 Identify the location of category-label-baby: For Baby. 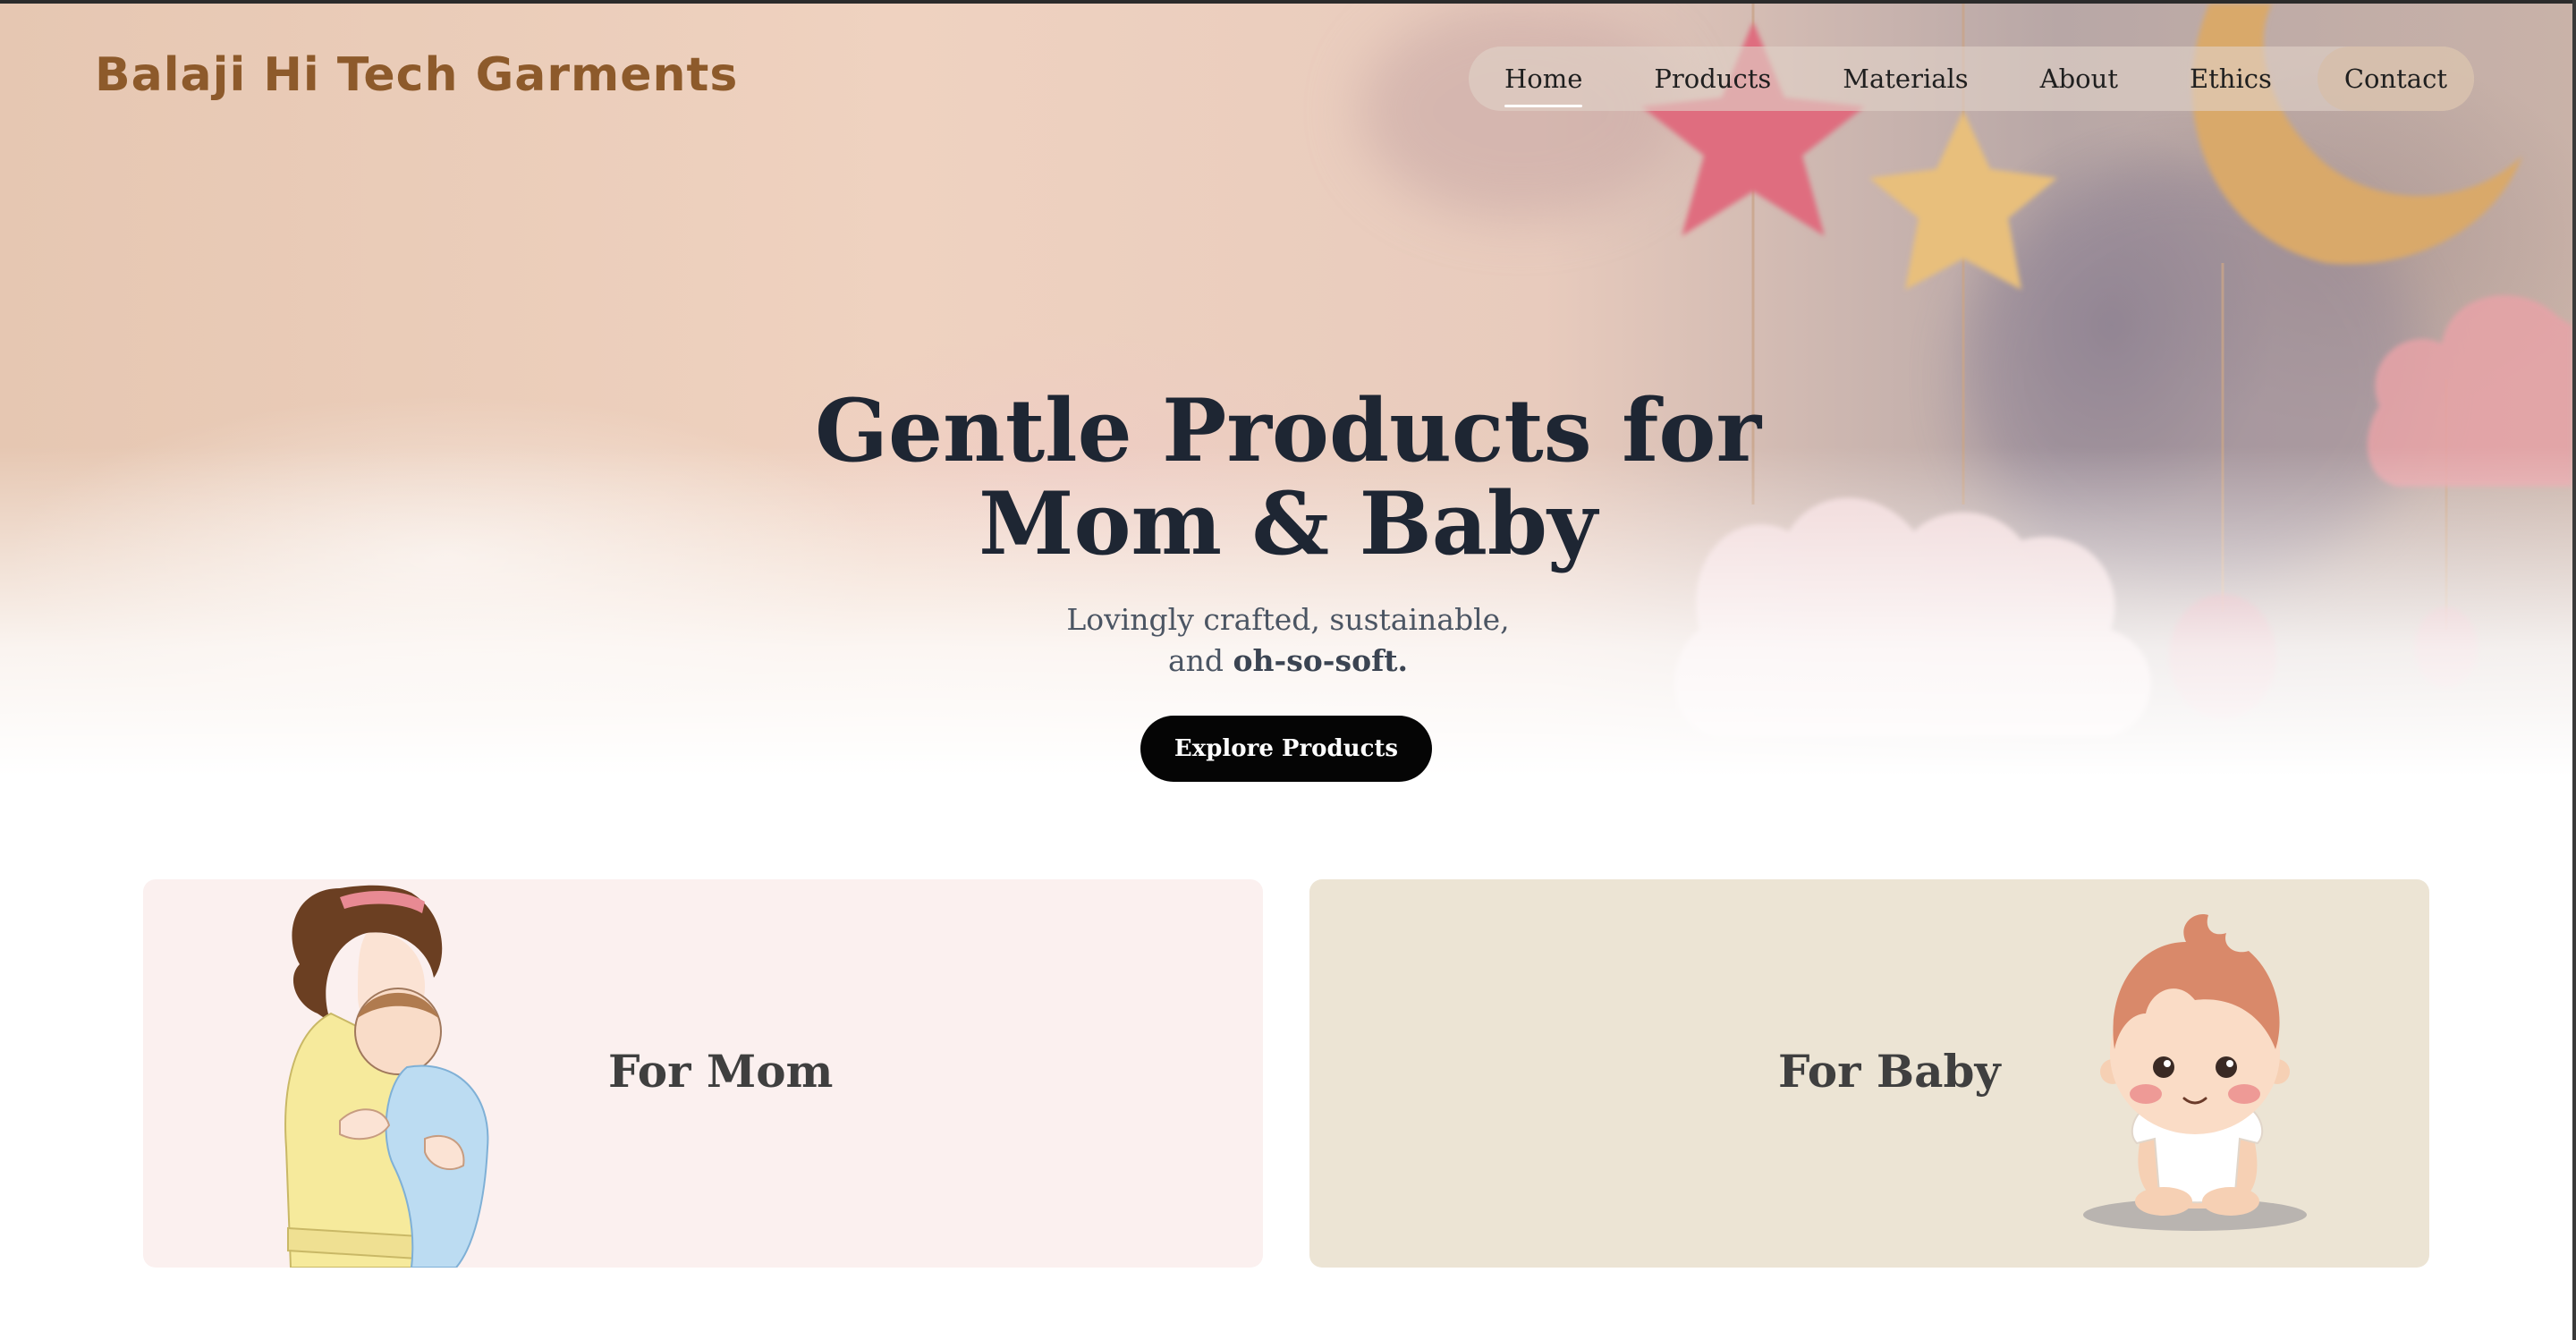
(1889, 1071).